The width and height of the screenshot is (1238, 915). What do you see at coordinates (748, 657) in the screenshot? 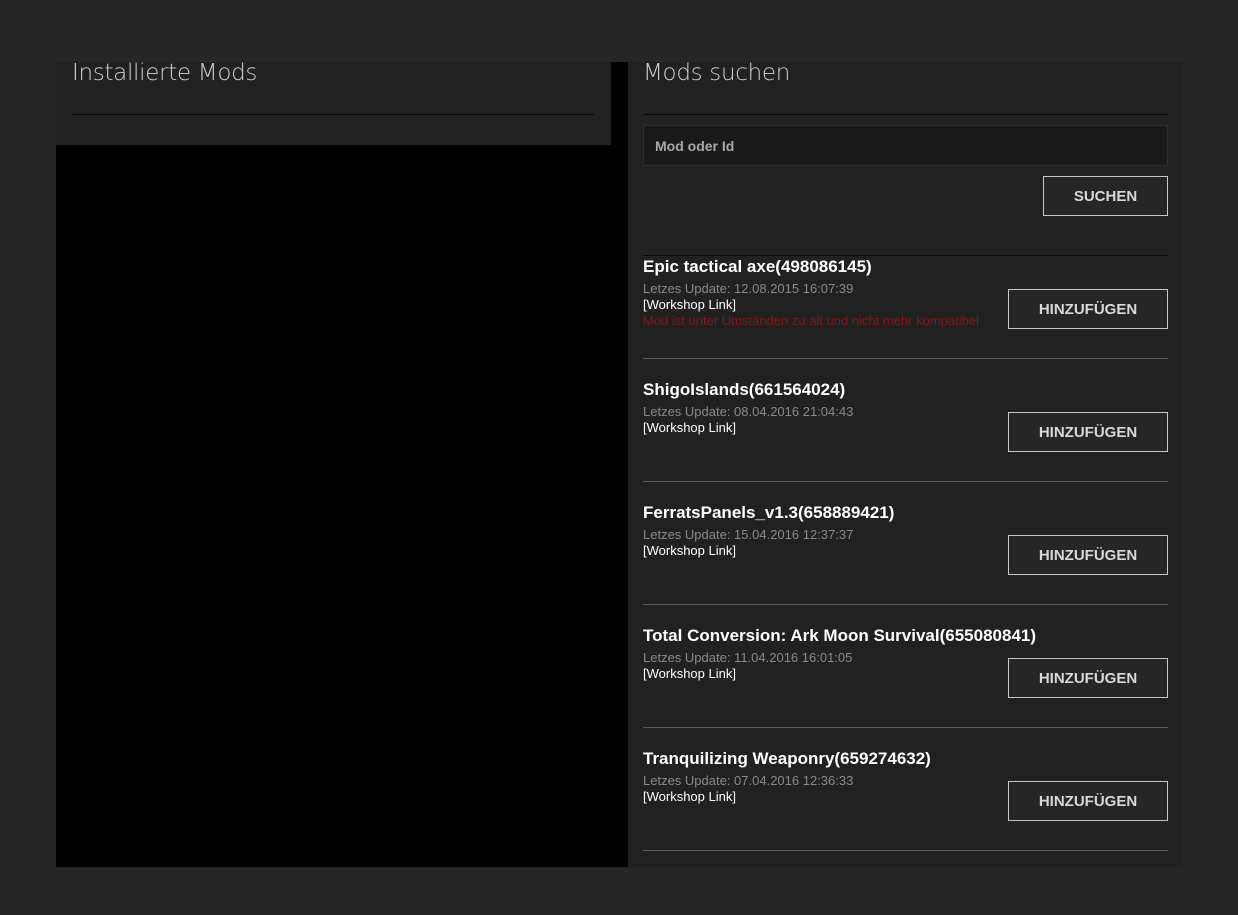
I see `result-last-update: Letzes Update: 11.04.2016 16:01:05` at bounding box center [748, 657].